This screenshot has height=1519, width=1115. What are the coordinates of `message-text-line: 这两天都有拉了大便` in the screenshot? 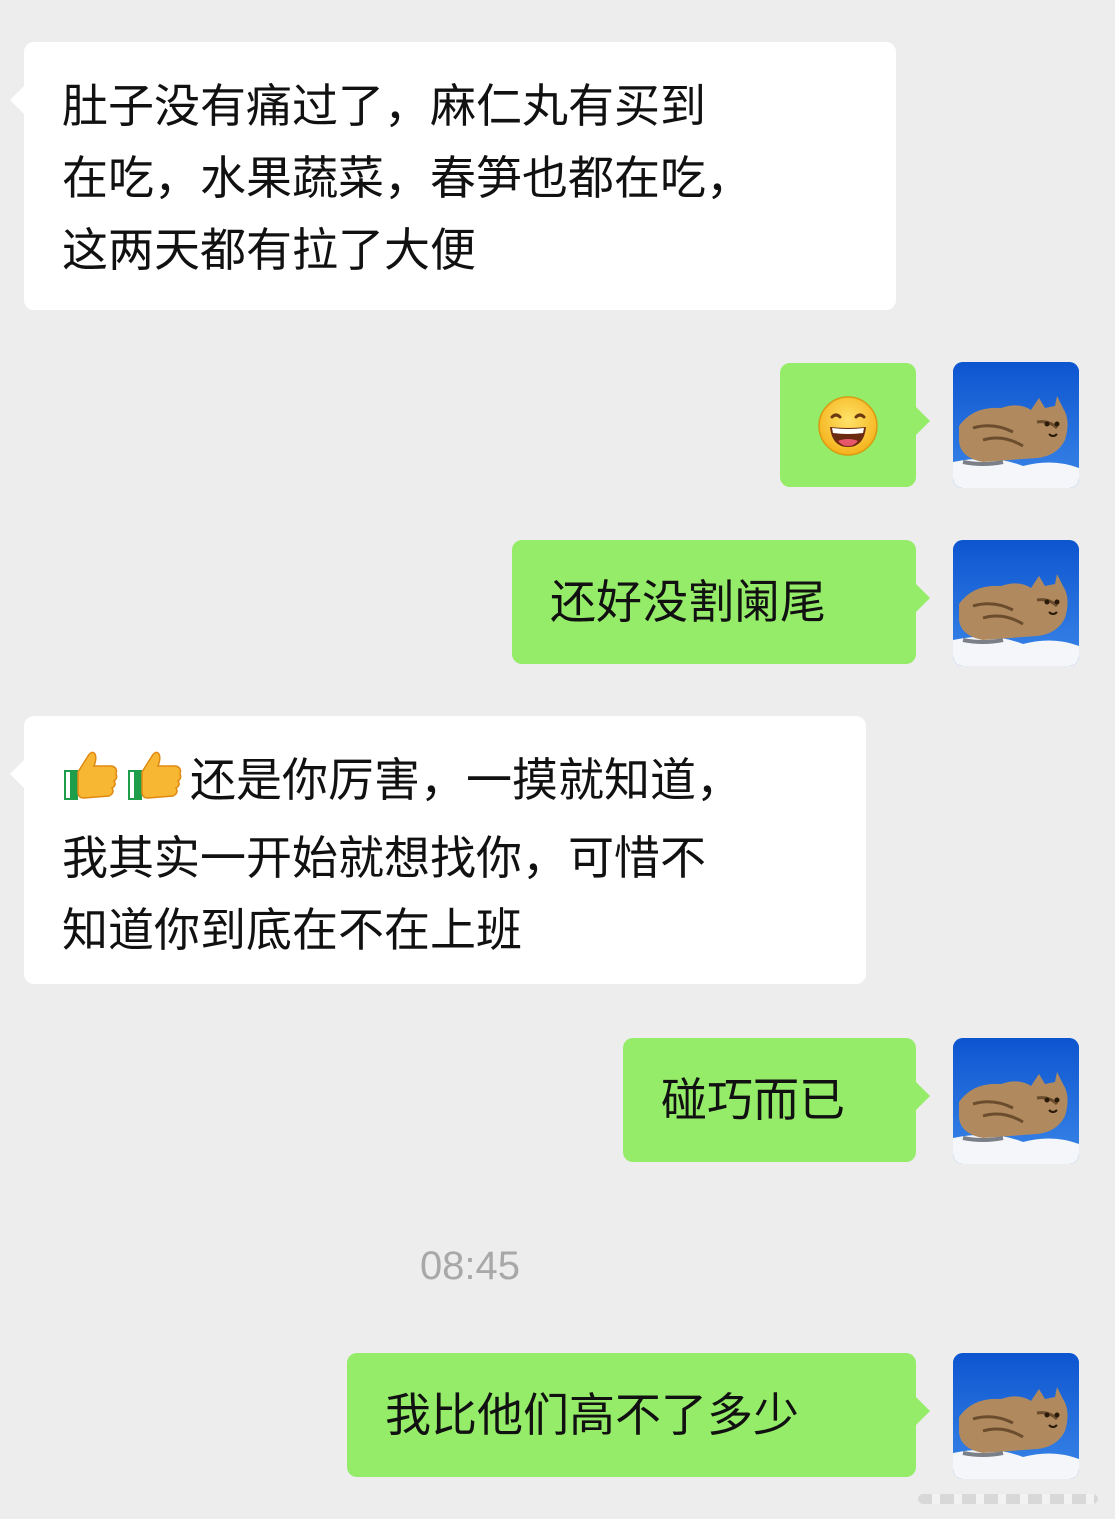 It's located at (269, 250).